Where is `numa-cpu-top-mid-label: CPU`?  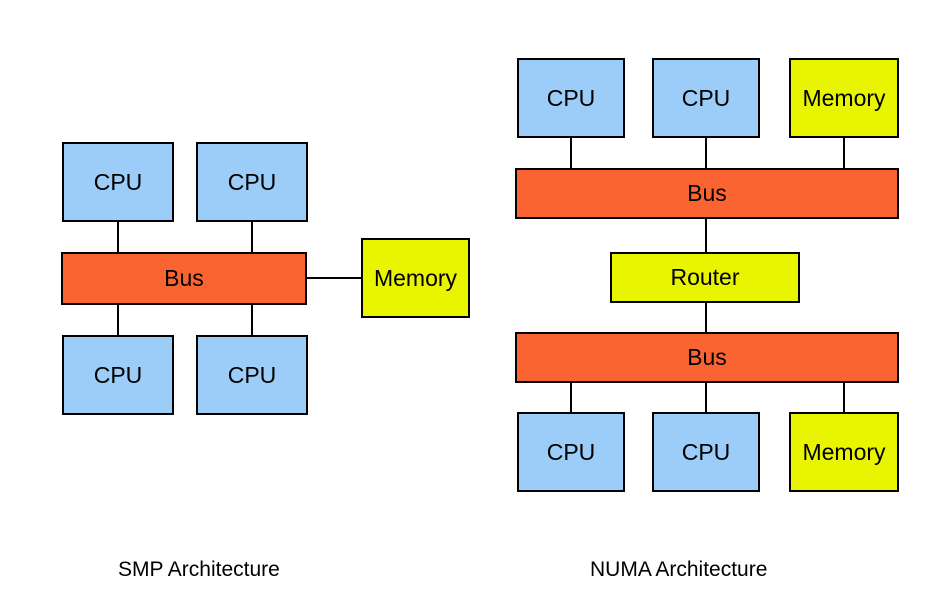
numa-cpu-top-mid-label: CPU is located at coordinates (706, 97).